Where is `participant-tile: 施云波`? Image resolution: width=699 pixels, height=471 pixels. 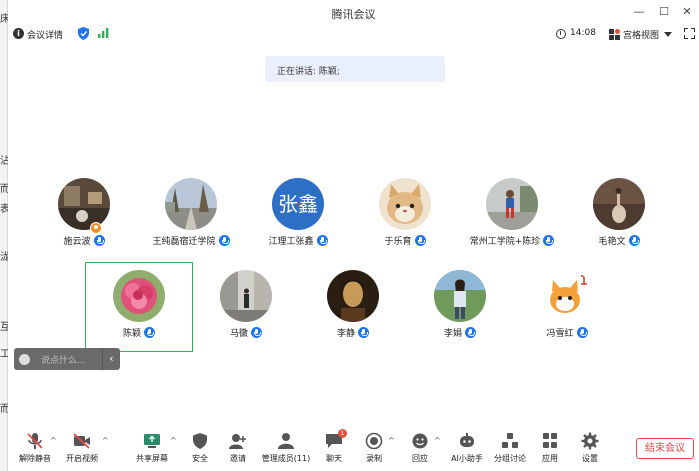
participant-tile: 施云波 is located at coordinates (84, 218).